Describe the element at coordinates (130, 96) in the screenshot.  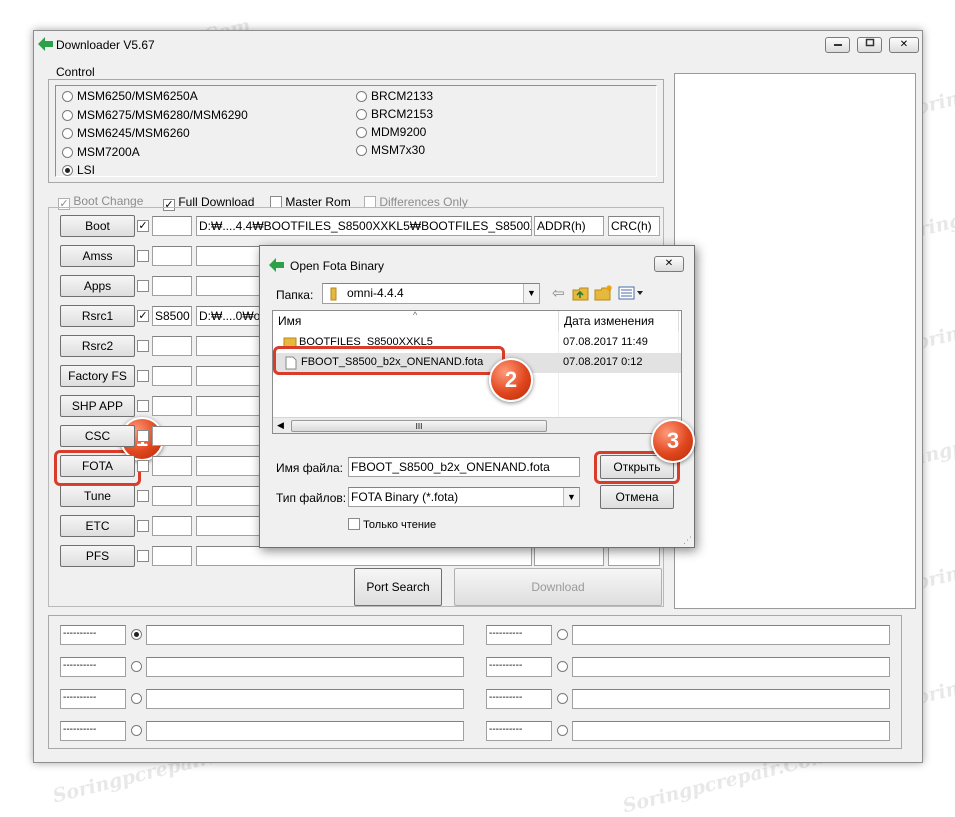
I see `radio-msm6250-msm6250a: MSM6250/MSM6250A` at that location.